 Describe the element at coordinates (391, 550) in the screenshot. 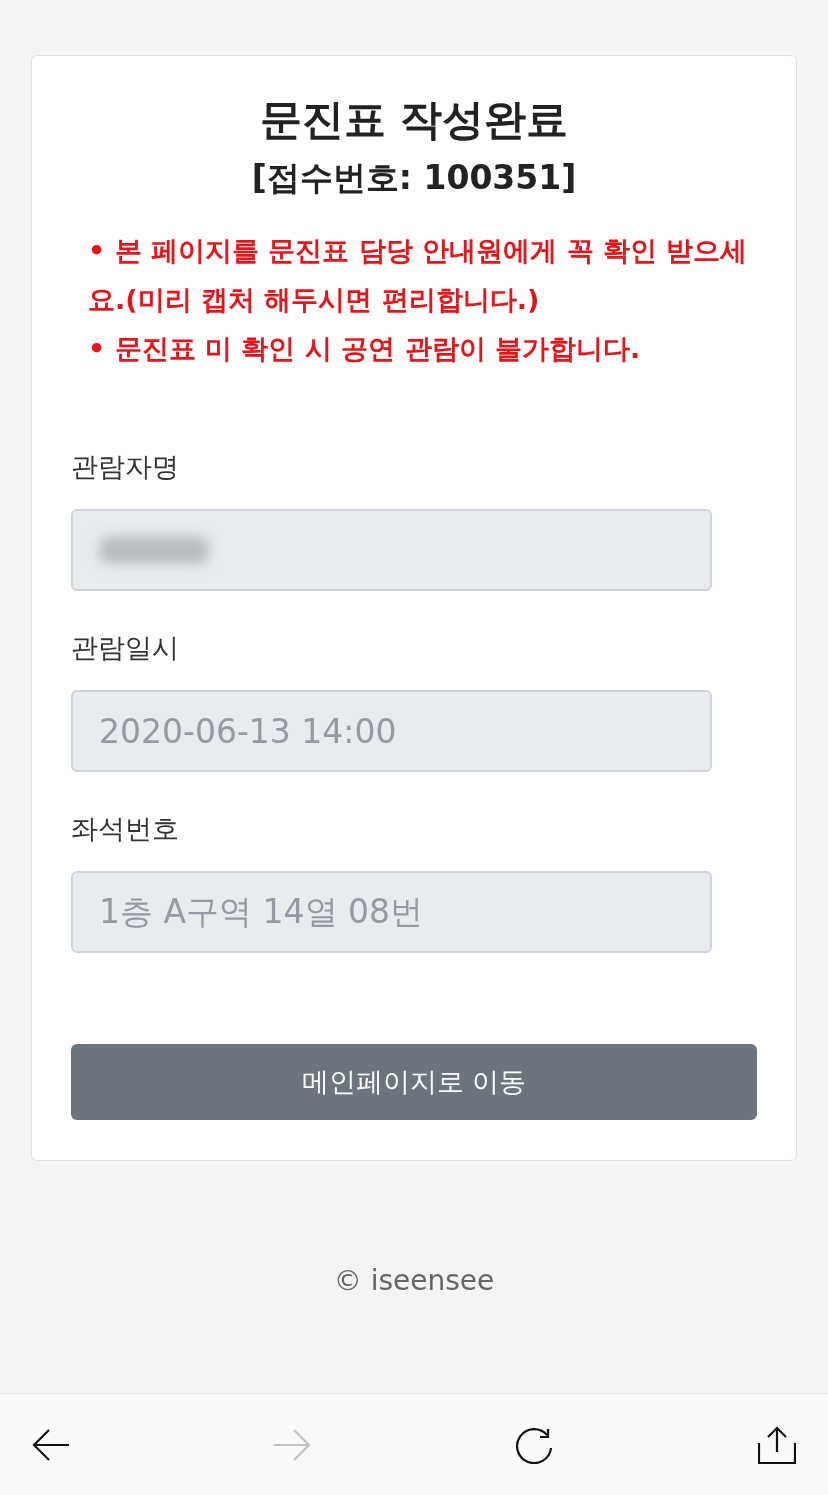

I see `input-field` at that location.